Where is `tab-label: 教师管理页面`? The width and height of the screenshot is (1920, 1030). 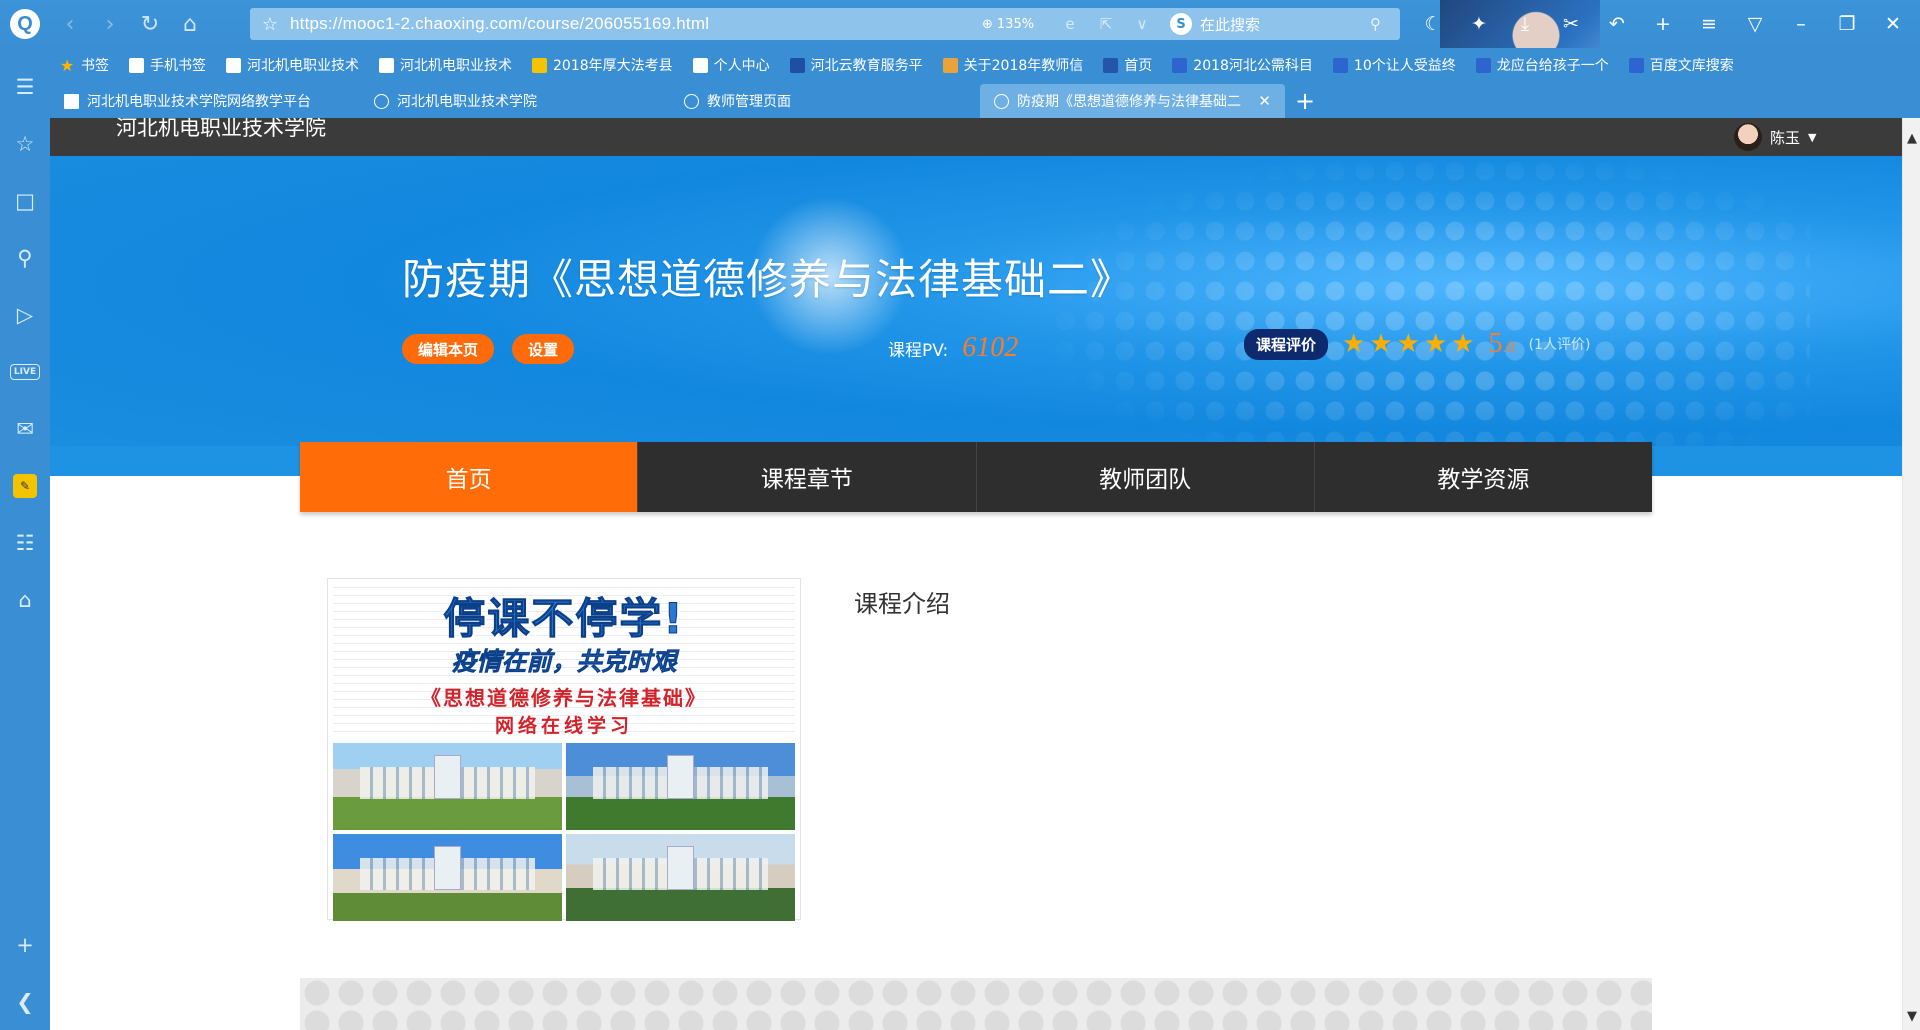
tab-label: 教师管理页面 is located at coordinates (749, 102).